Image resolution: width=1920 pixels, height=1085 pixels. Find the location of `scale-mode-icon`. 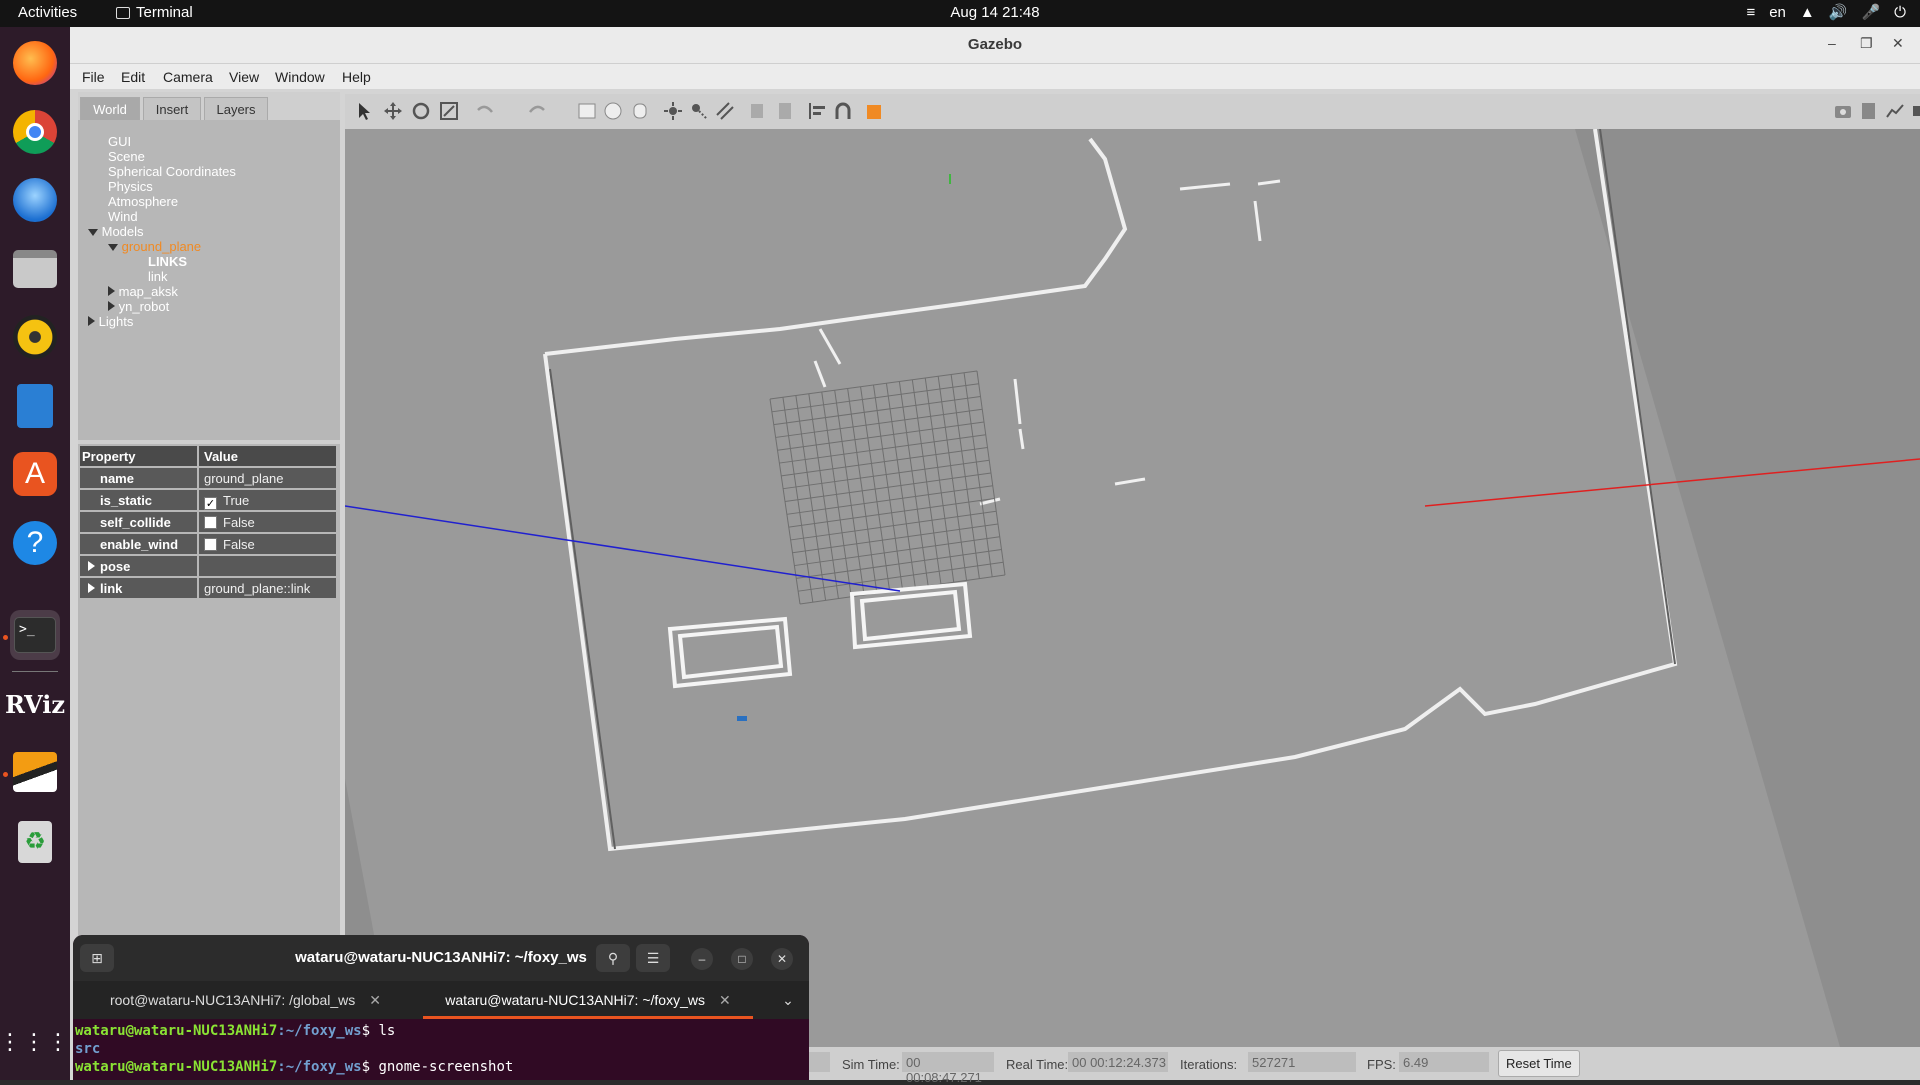

scale-mode-icon is located at coordinates (449, 111).